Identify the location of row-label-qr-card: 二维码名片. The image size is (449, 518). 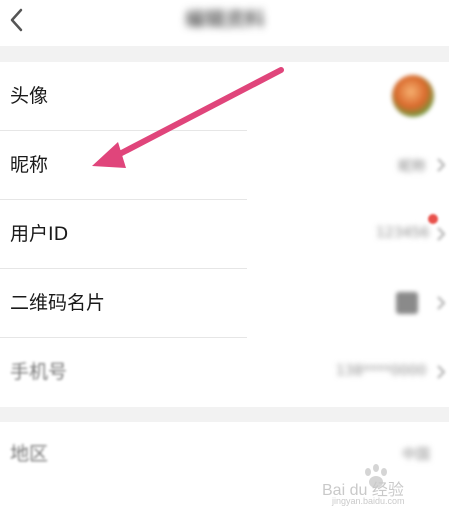
(58, 303).